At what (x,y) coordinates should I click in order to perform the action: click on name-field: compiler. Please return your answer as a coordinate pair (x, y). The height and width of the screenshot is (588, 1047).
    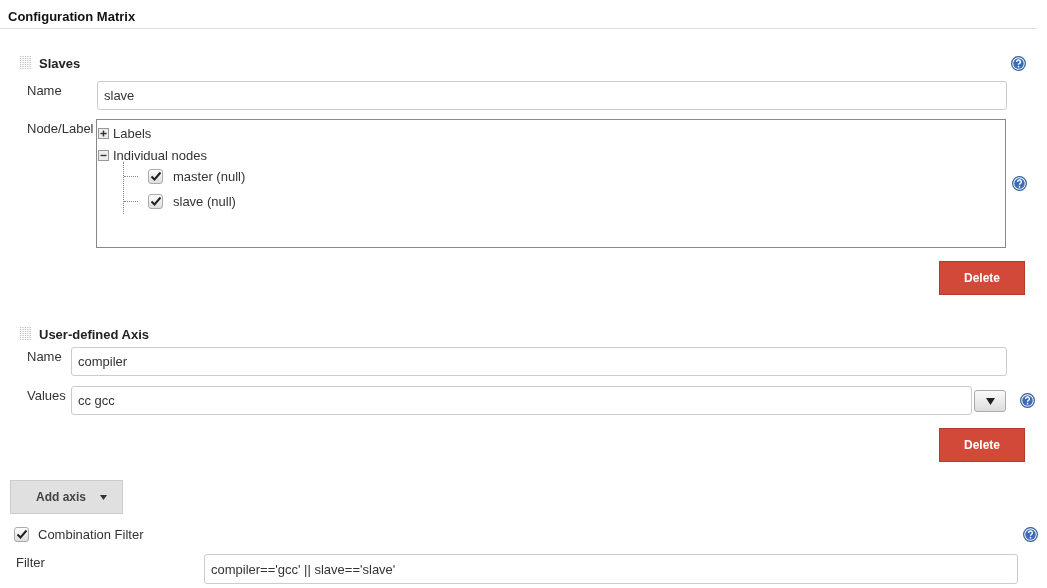
    Looking at the image, I should click on (539, 361).